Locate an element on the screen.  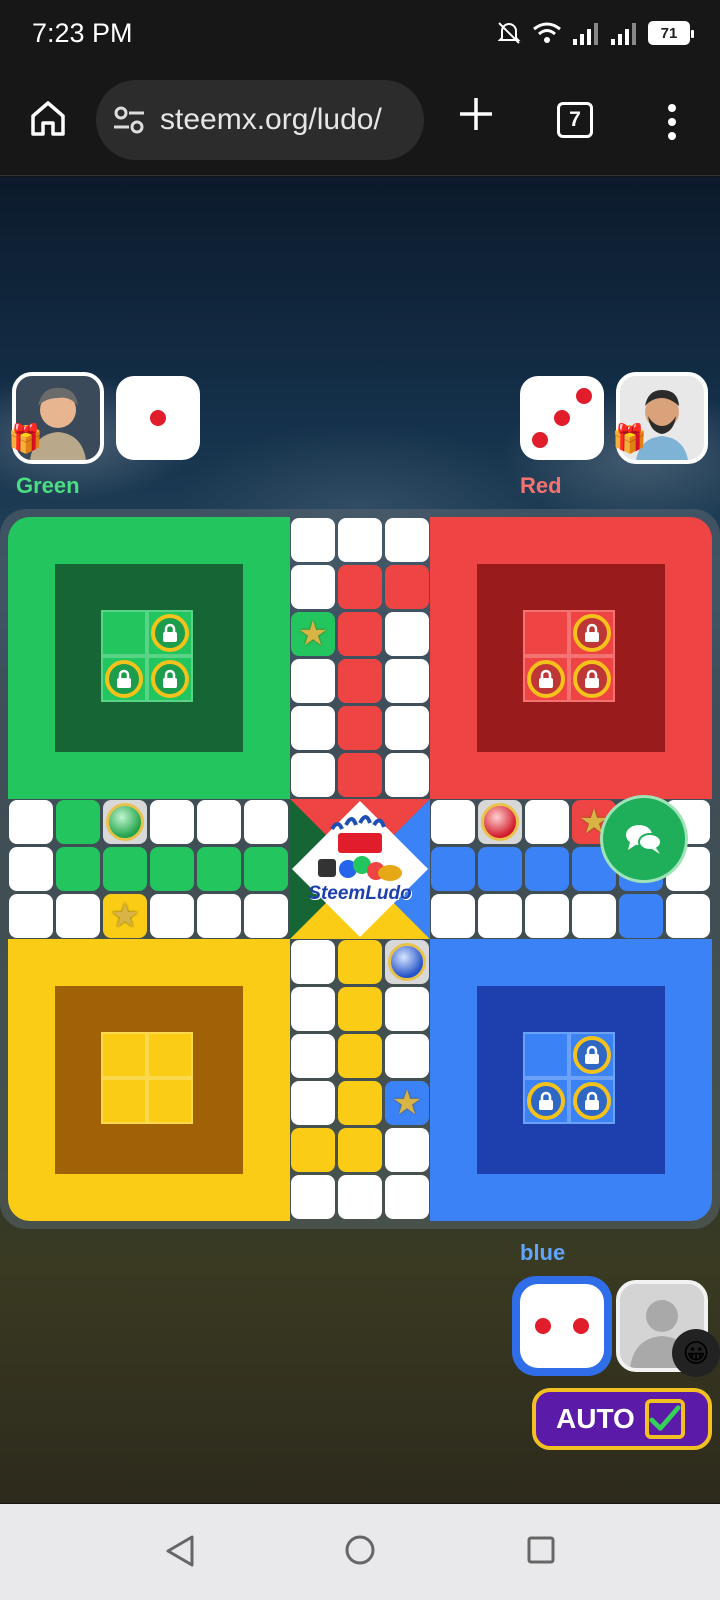
new-tab-icon is located at coordinates (476, 114).